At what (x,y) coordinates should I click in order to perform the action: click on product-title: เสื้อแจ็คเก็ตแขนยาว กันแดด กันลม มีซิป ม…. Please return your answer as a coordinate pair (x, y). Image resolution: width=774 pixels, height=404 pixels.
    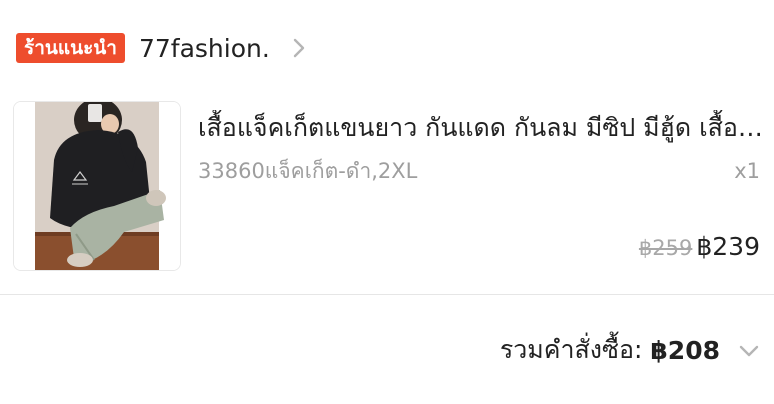
    Looking at the image, I should click on (480, 128).